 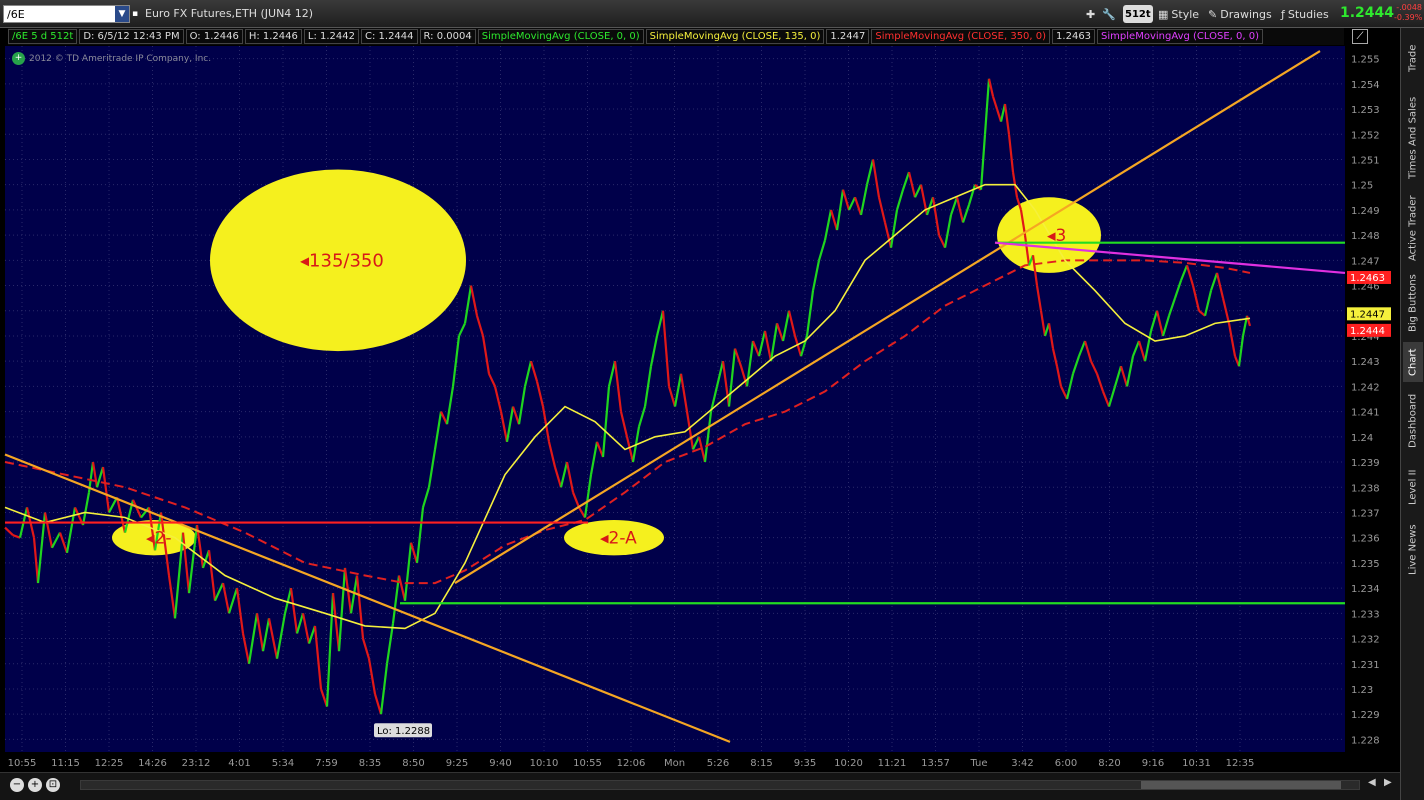 I want to click on y-tick-label: 1.239, so click(x=1365, y=463).